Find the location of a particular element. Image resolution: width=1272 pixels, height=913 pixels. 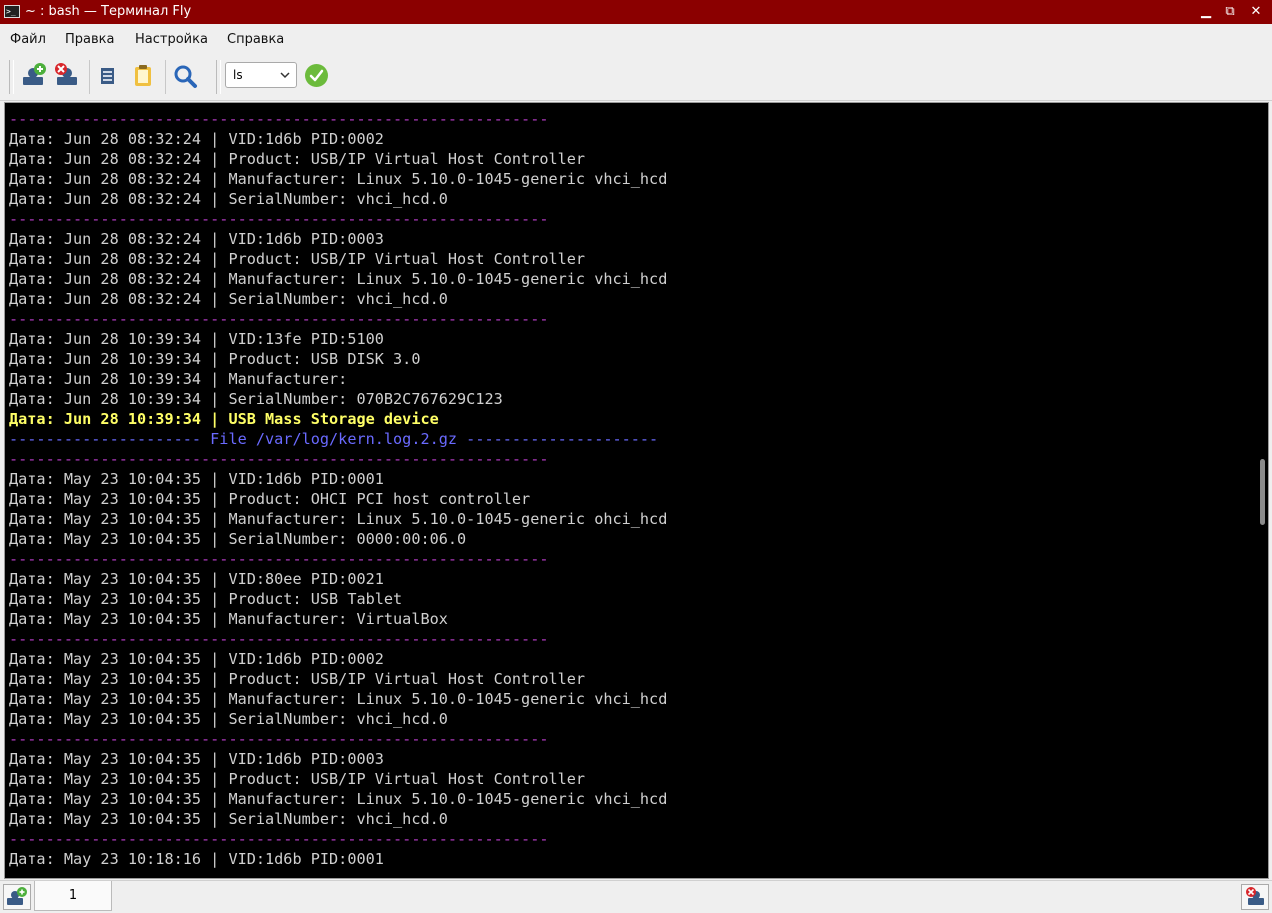

chevron-down-icon is located at coordinates (285, 76).